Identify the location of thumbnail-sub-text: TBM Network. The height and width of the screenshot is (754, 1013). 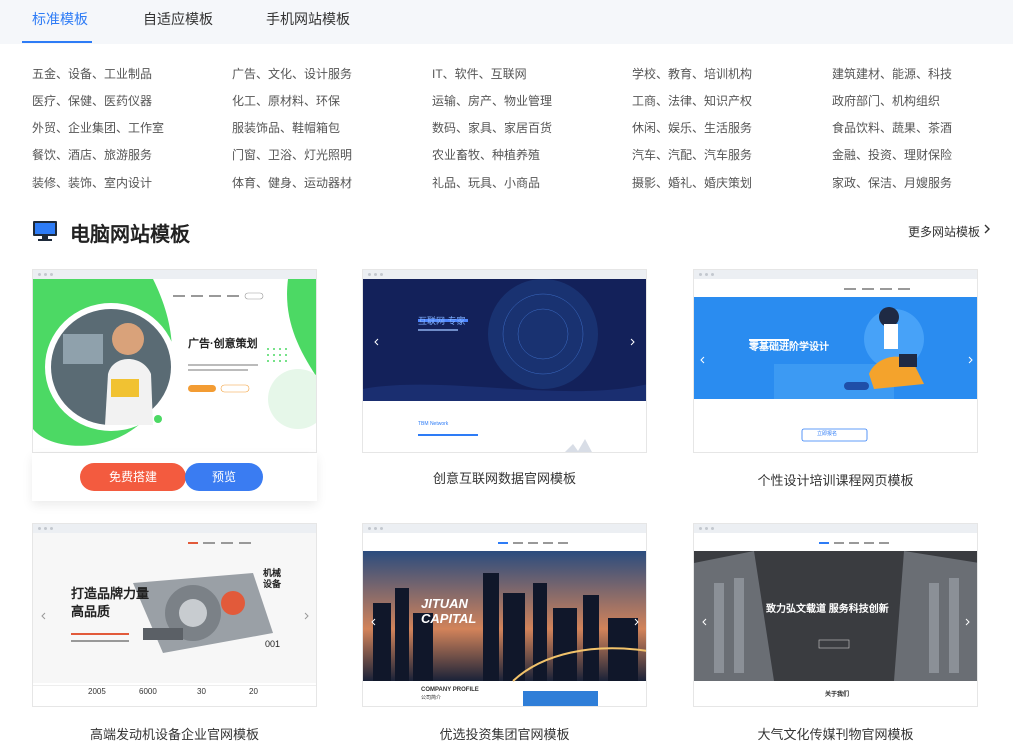
(433, 424).